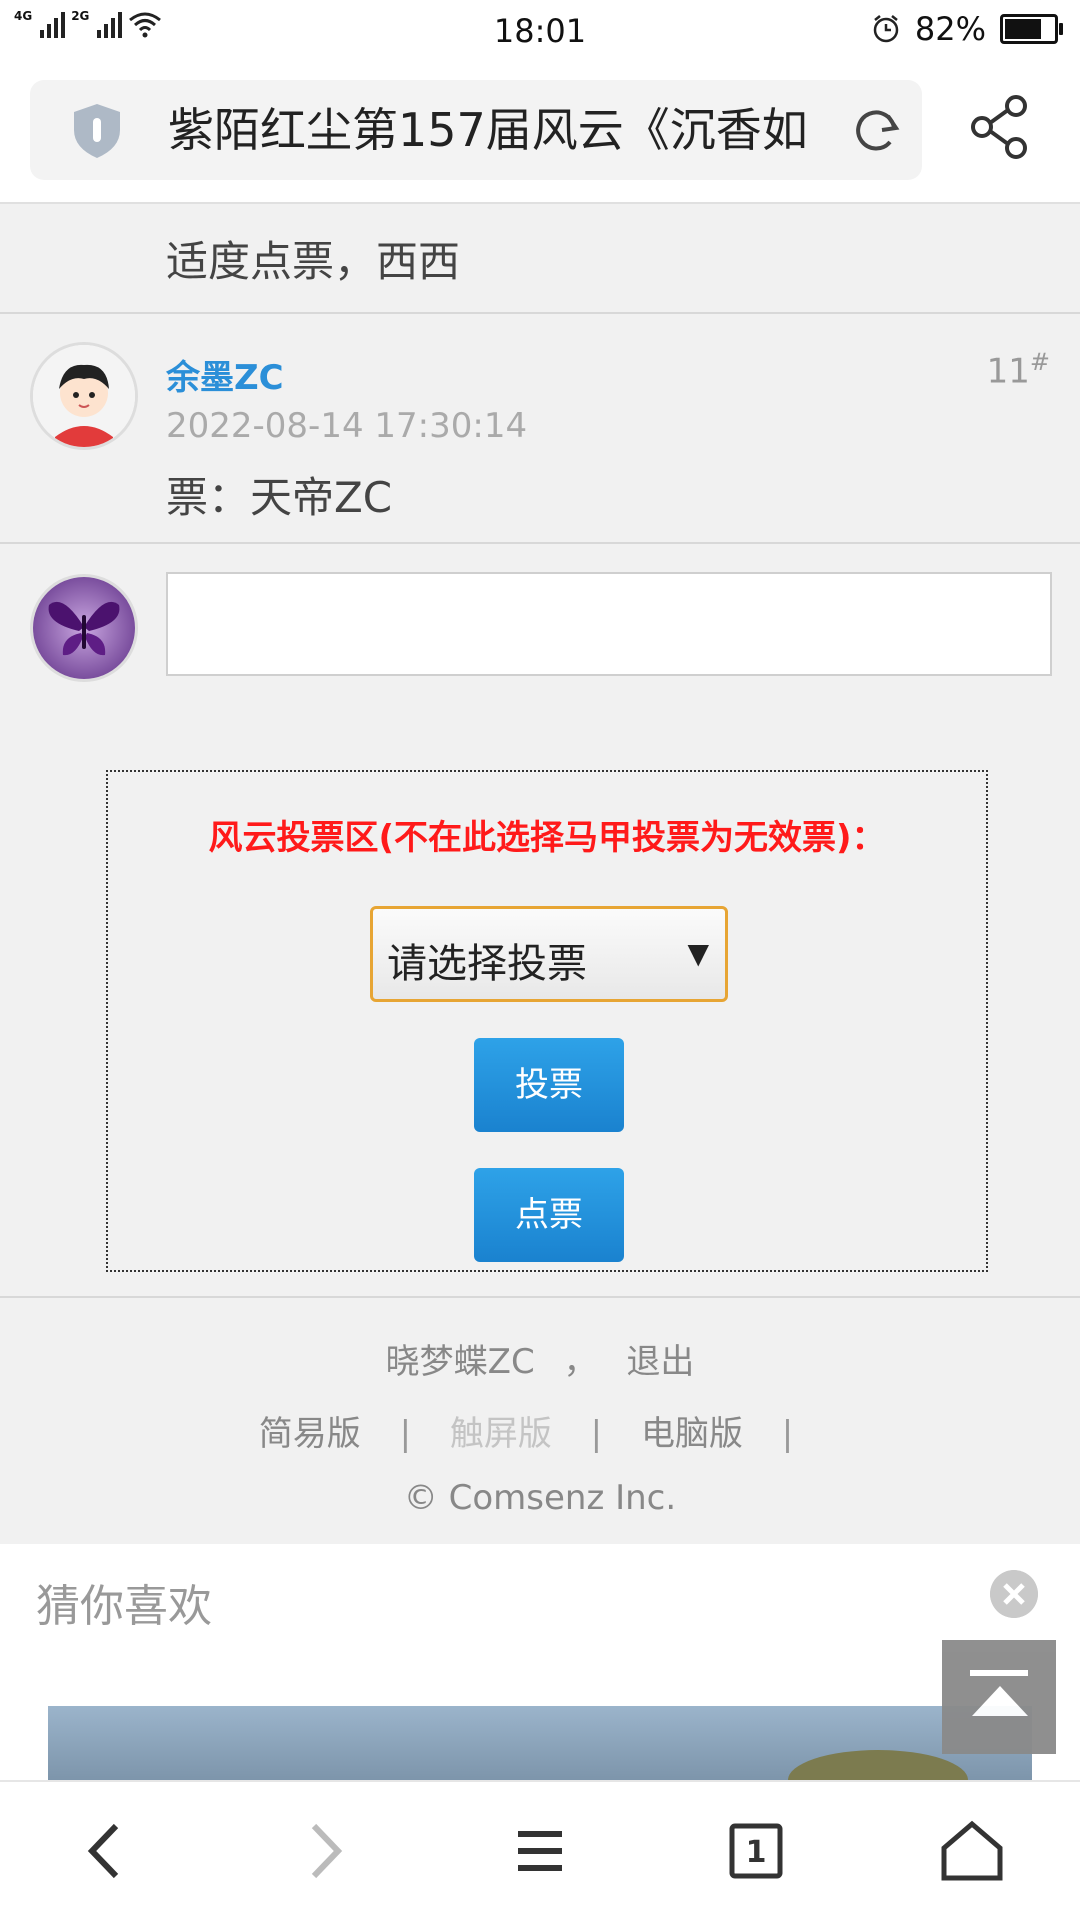  Describe the element at coordinates (877, 131) in the screenshot. I see `reload-icon` at that location.